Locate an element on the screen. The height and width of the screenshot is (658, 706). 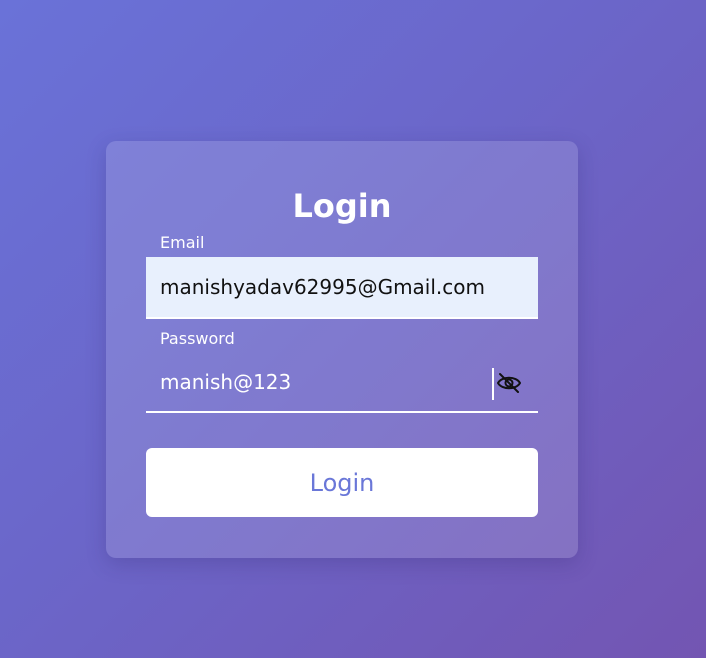
login-title: Login is located at coordinates (342, 206).